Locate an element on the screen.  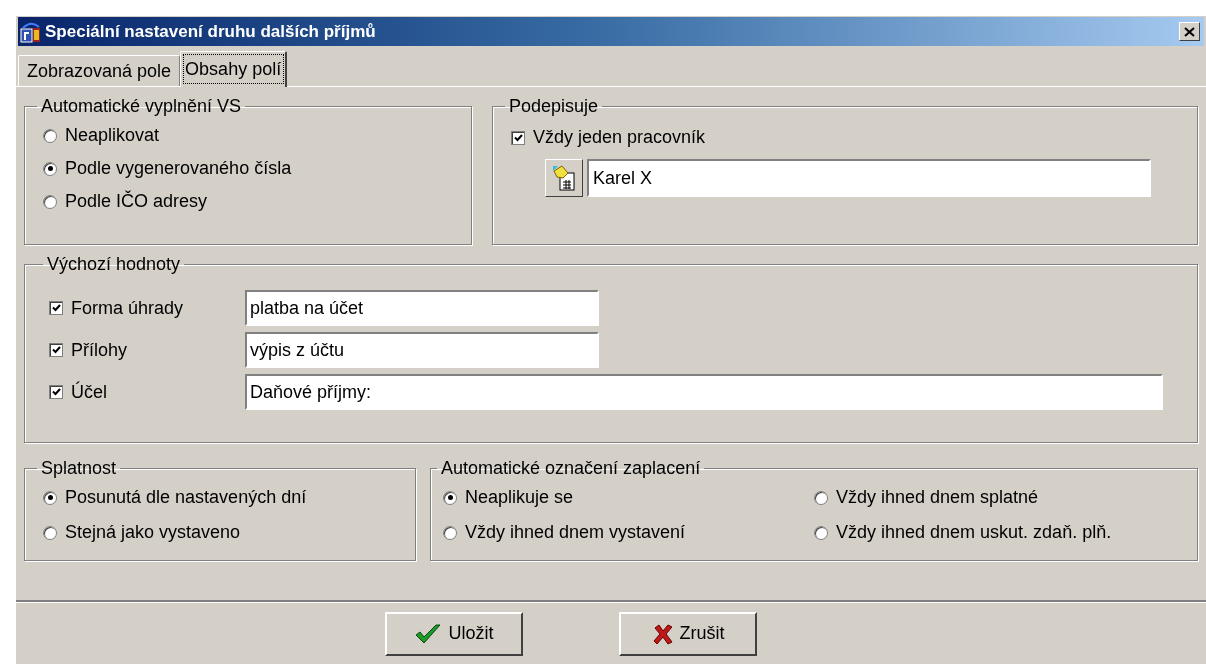
close-icon is located at coordinates (1189, 31).